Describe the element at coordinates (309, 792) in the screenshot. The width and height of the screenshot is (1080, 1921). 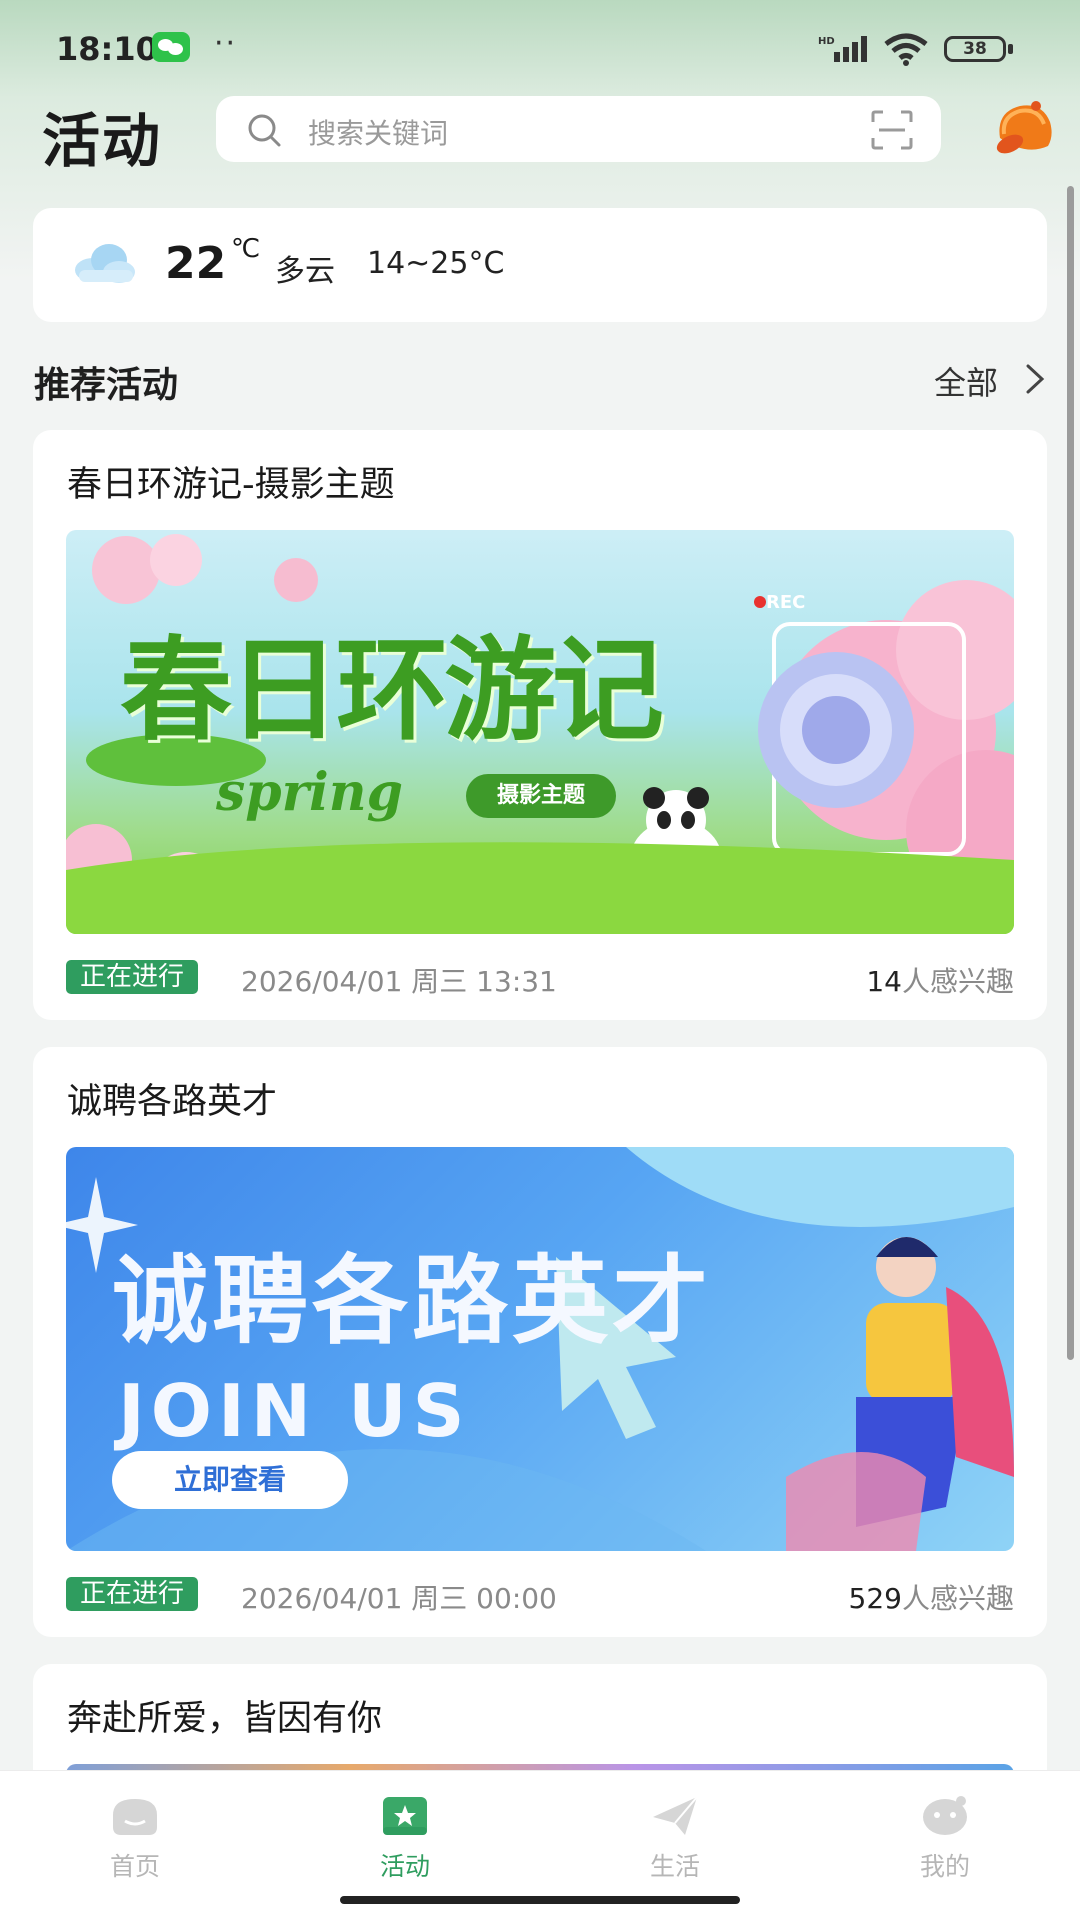
I see `banner-subheading: spring` at that location.